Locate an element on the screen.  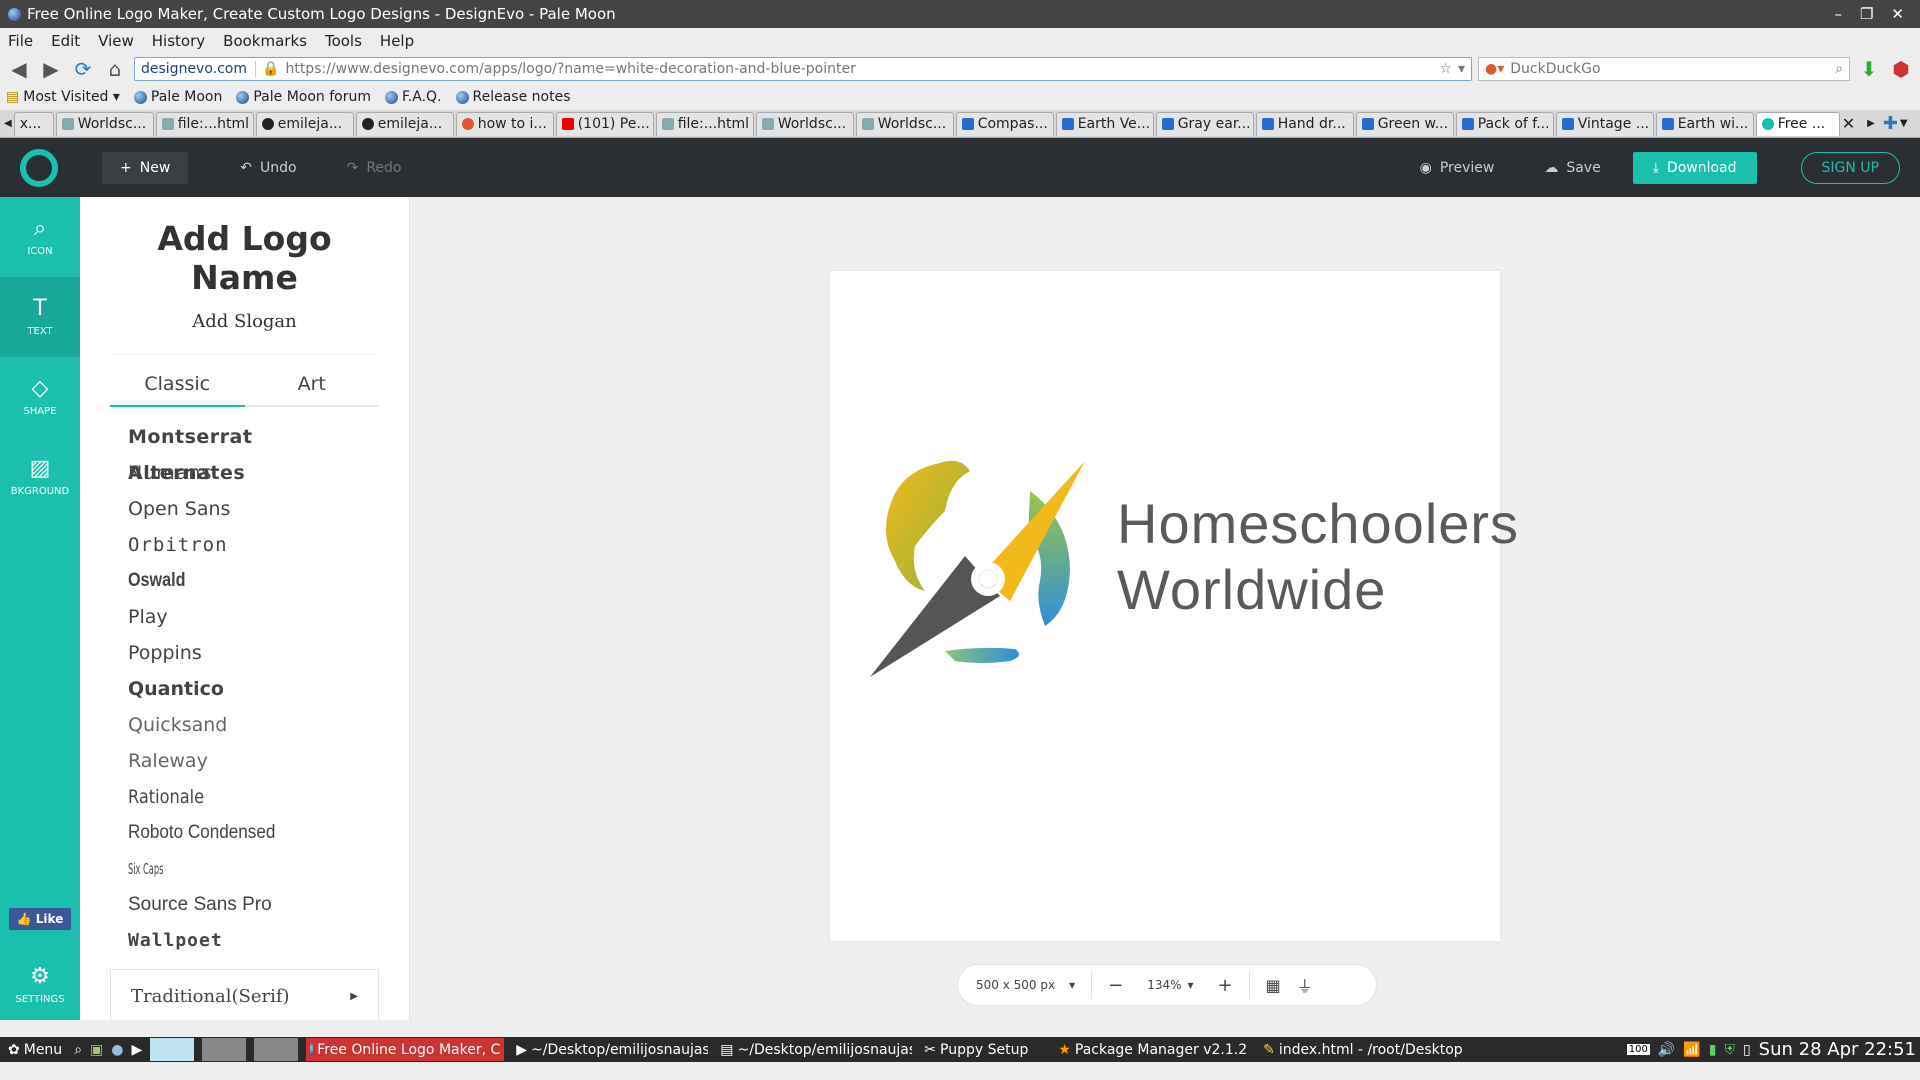
font-item: Quantico is located at coordinates (244, 689).